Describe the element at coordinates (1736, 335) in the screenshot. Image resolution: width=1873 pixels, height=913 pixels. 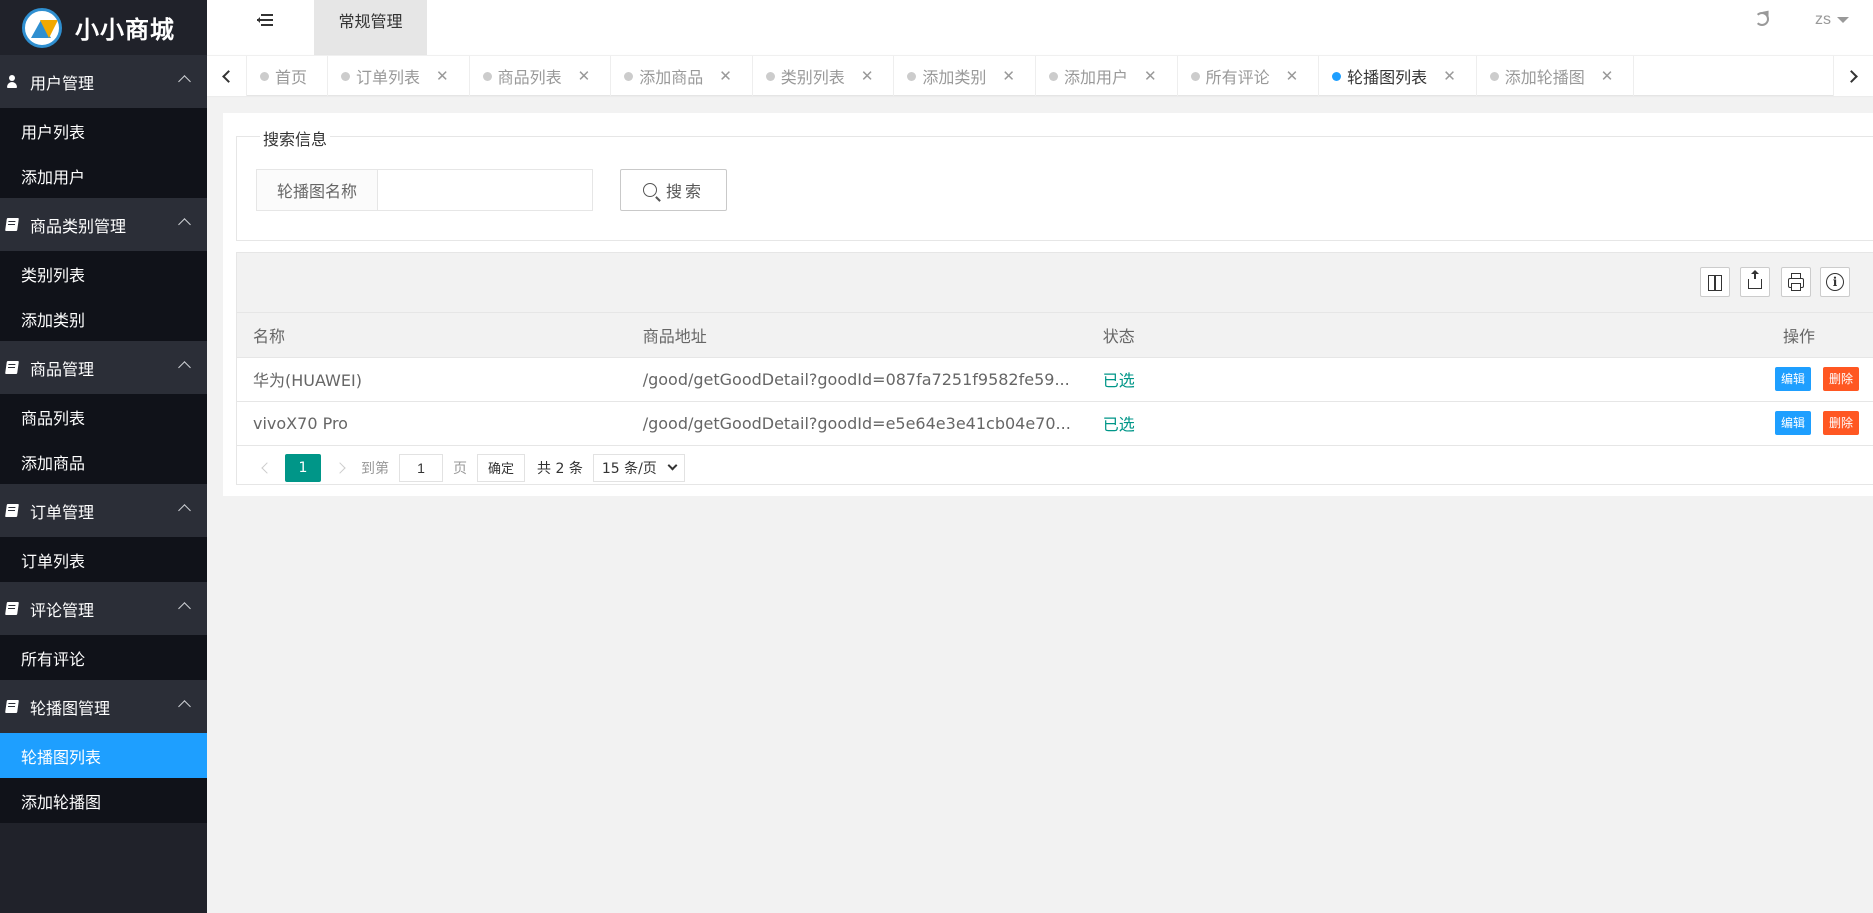
I see `column-header-actions: 操作` at that location.